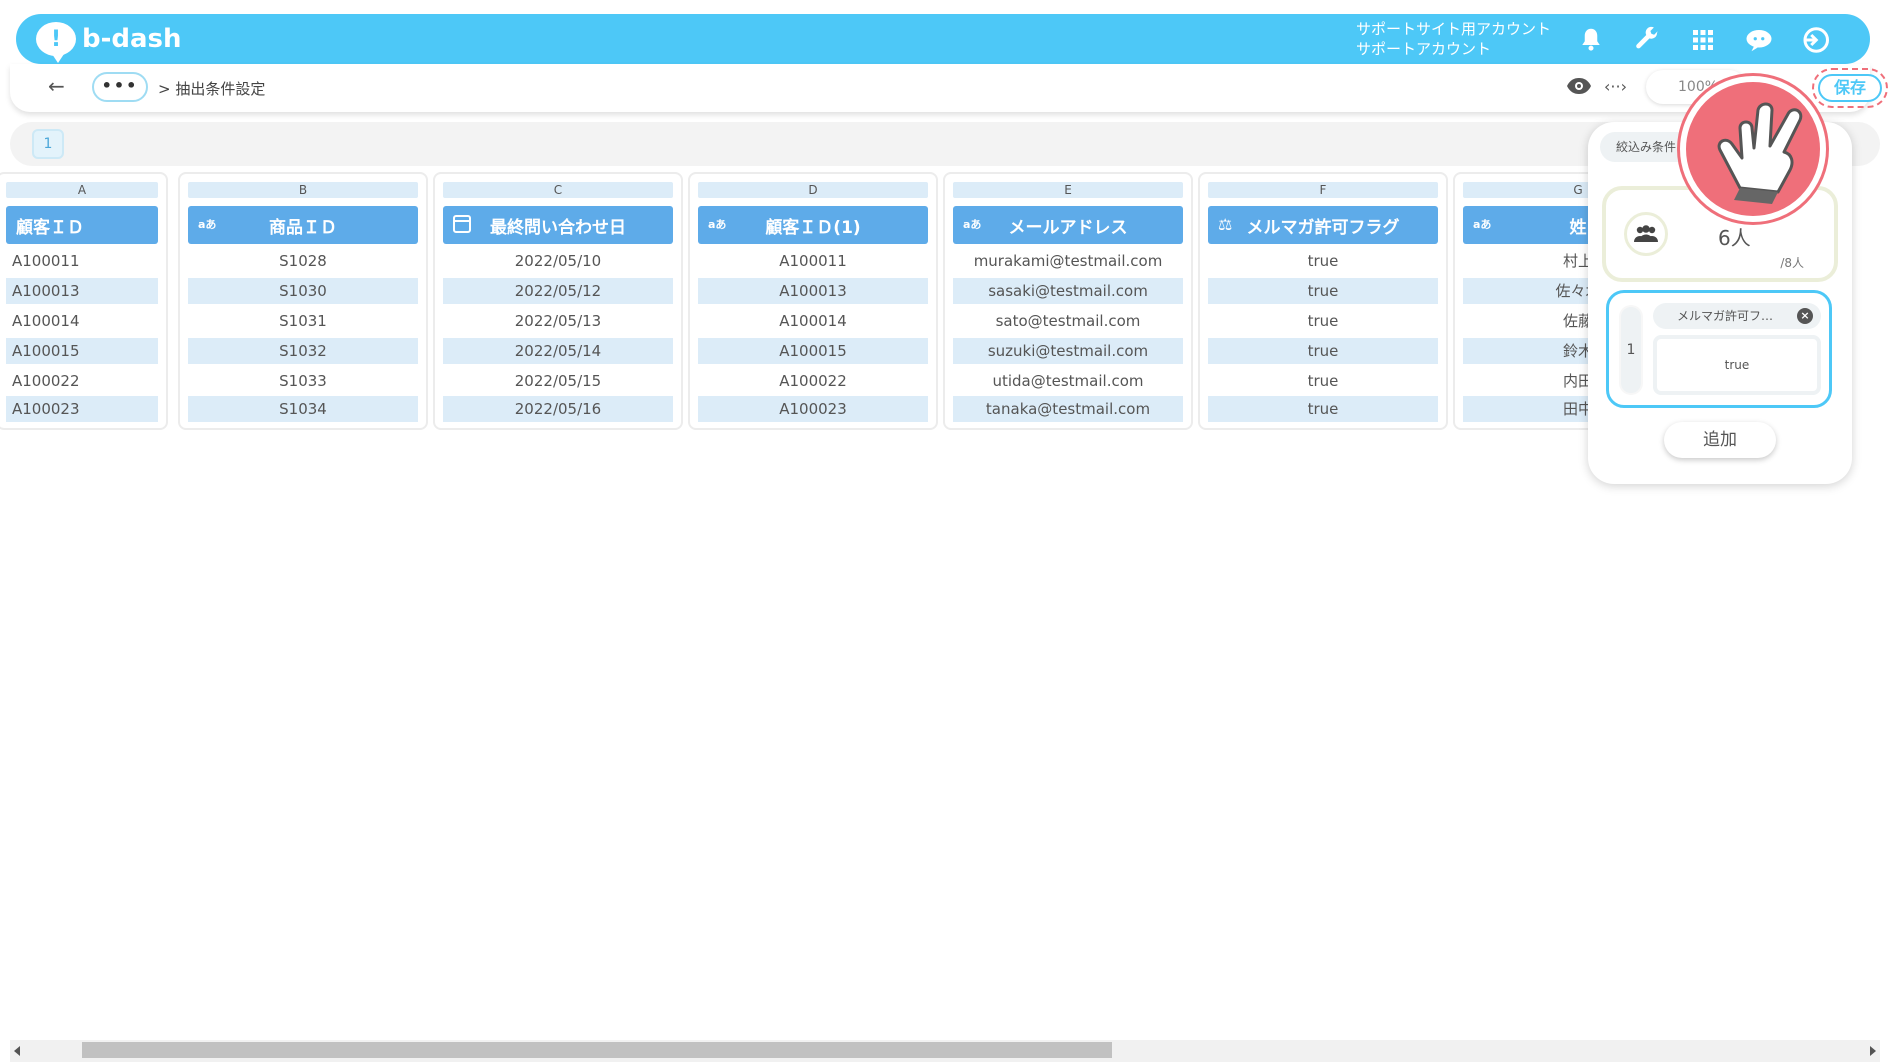 The width and height of the screenshot is (1890, 1063). I want to click on column-letter: B, so click(303, 190).